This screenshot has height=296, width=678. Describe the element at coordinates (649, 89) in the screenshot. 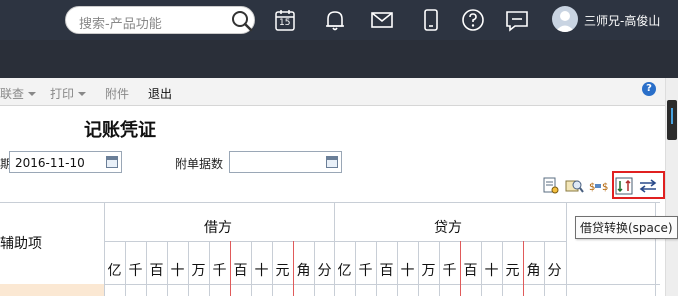

I see `help-icon: ?` at that location.